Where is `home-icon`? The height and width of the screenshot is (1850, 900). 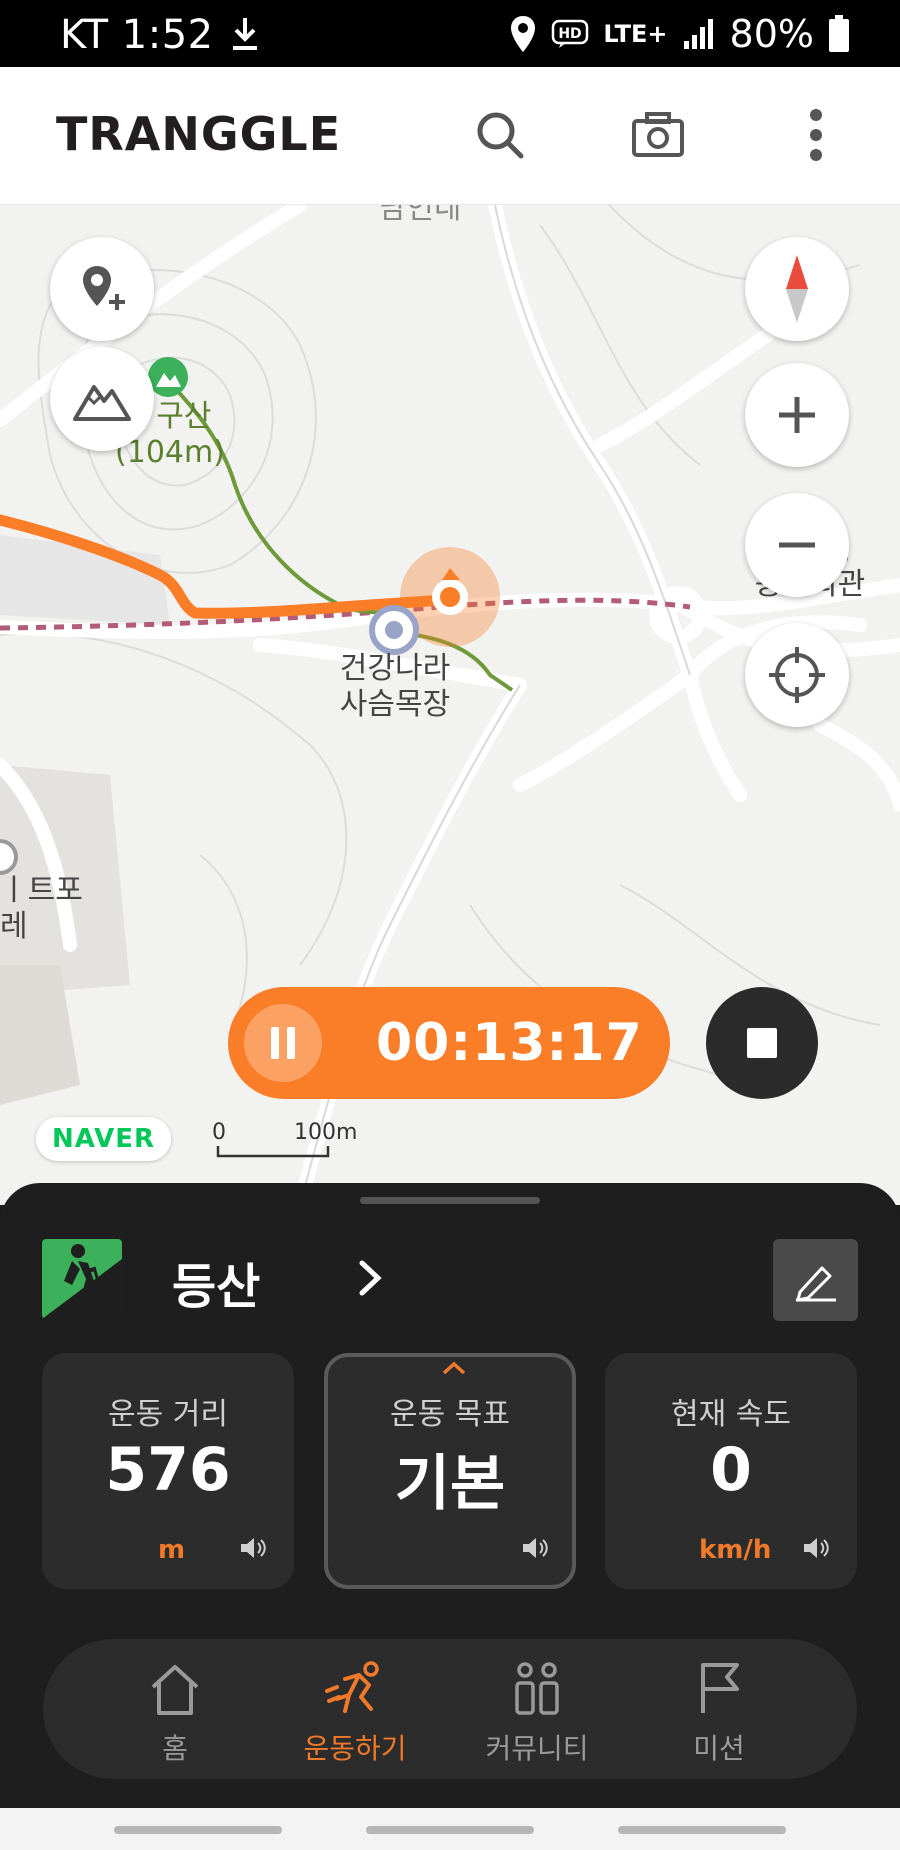 home-icon is located at coordinates (175, 1690).